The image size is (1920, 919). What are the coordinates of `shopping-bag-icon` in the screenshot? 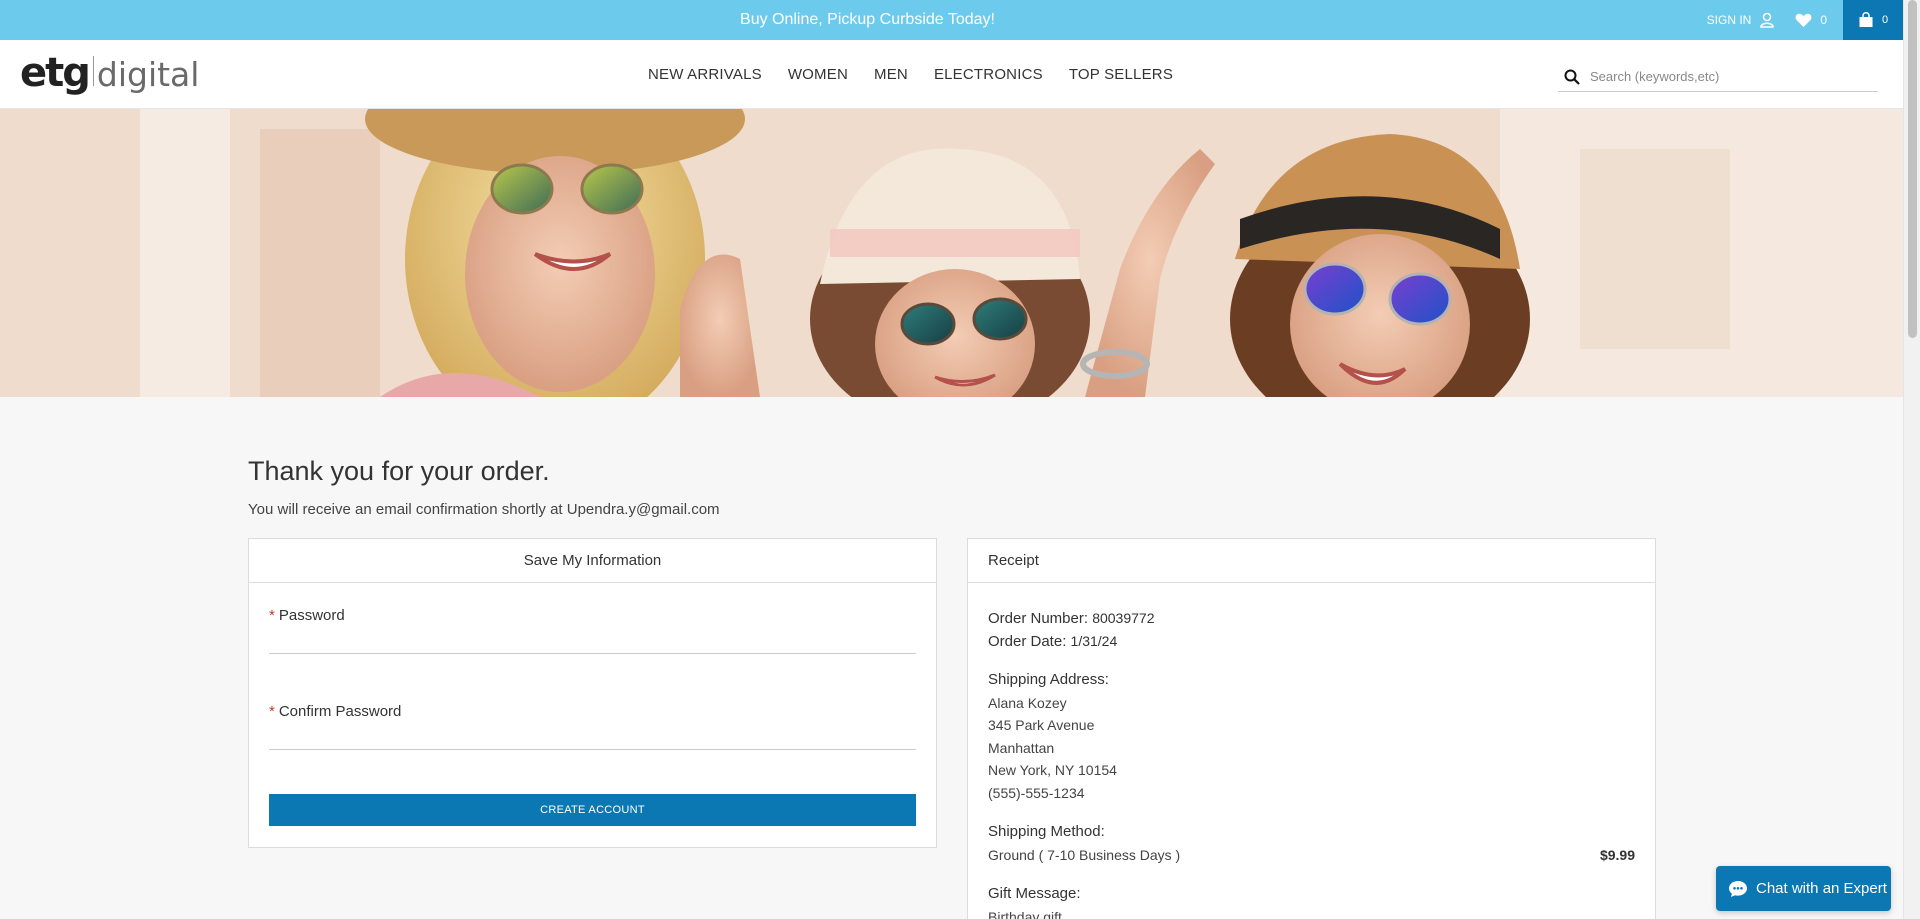 It's located at (1866, 19).